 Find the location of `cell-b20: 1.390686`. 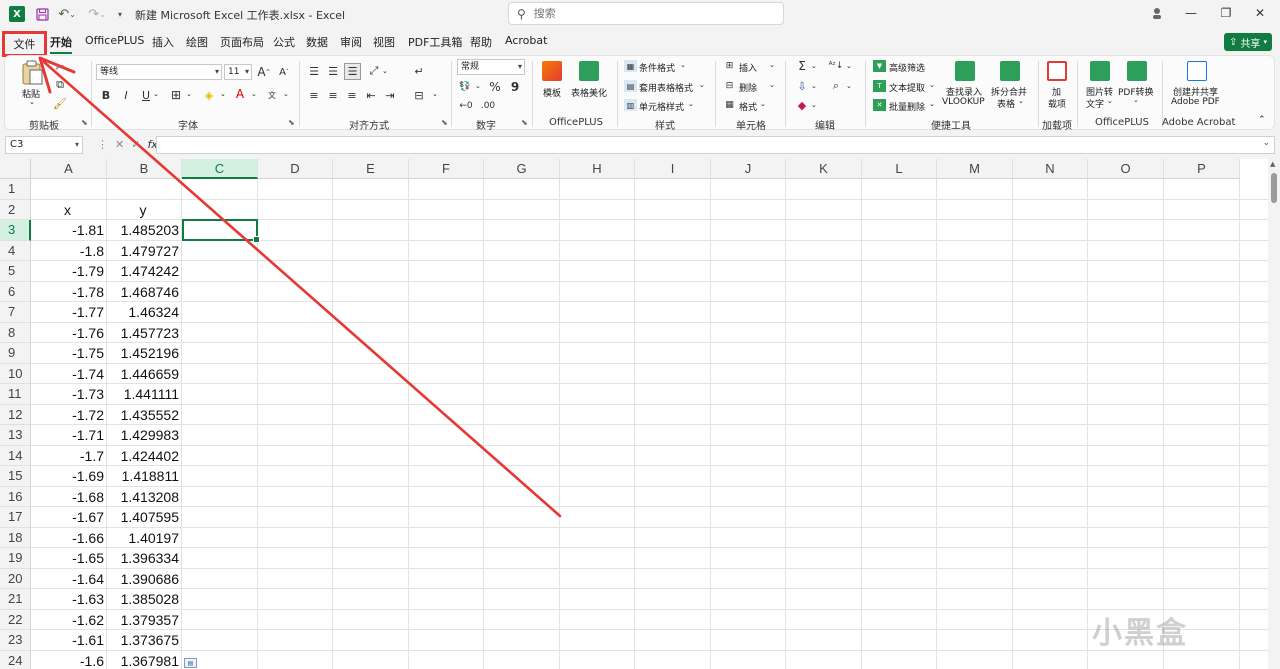

cell-b20: 1.390686 is located at coordinates (144, 579).